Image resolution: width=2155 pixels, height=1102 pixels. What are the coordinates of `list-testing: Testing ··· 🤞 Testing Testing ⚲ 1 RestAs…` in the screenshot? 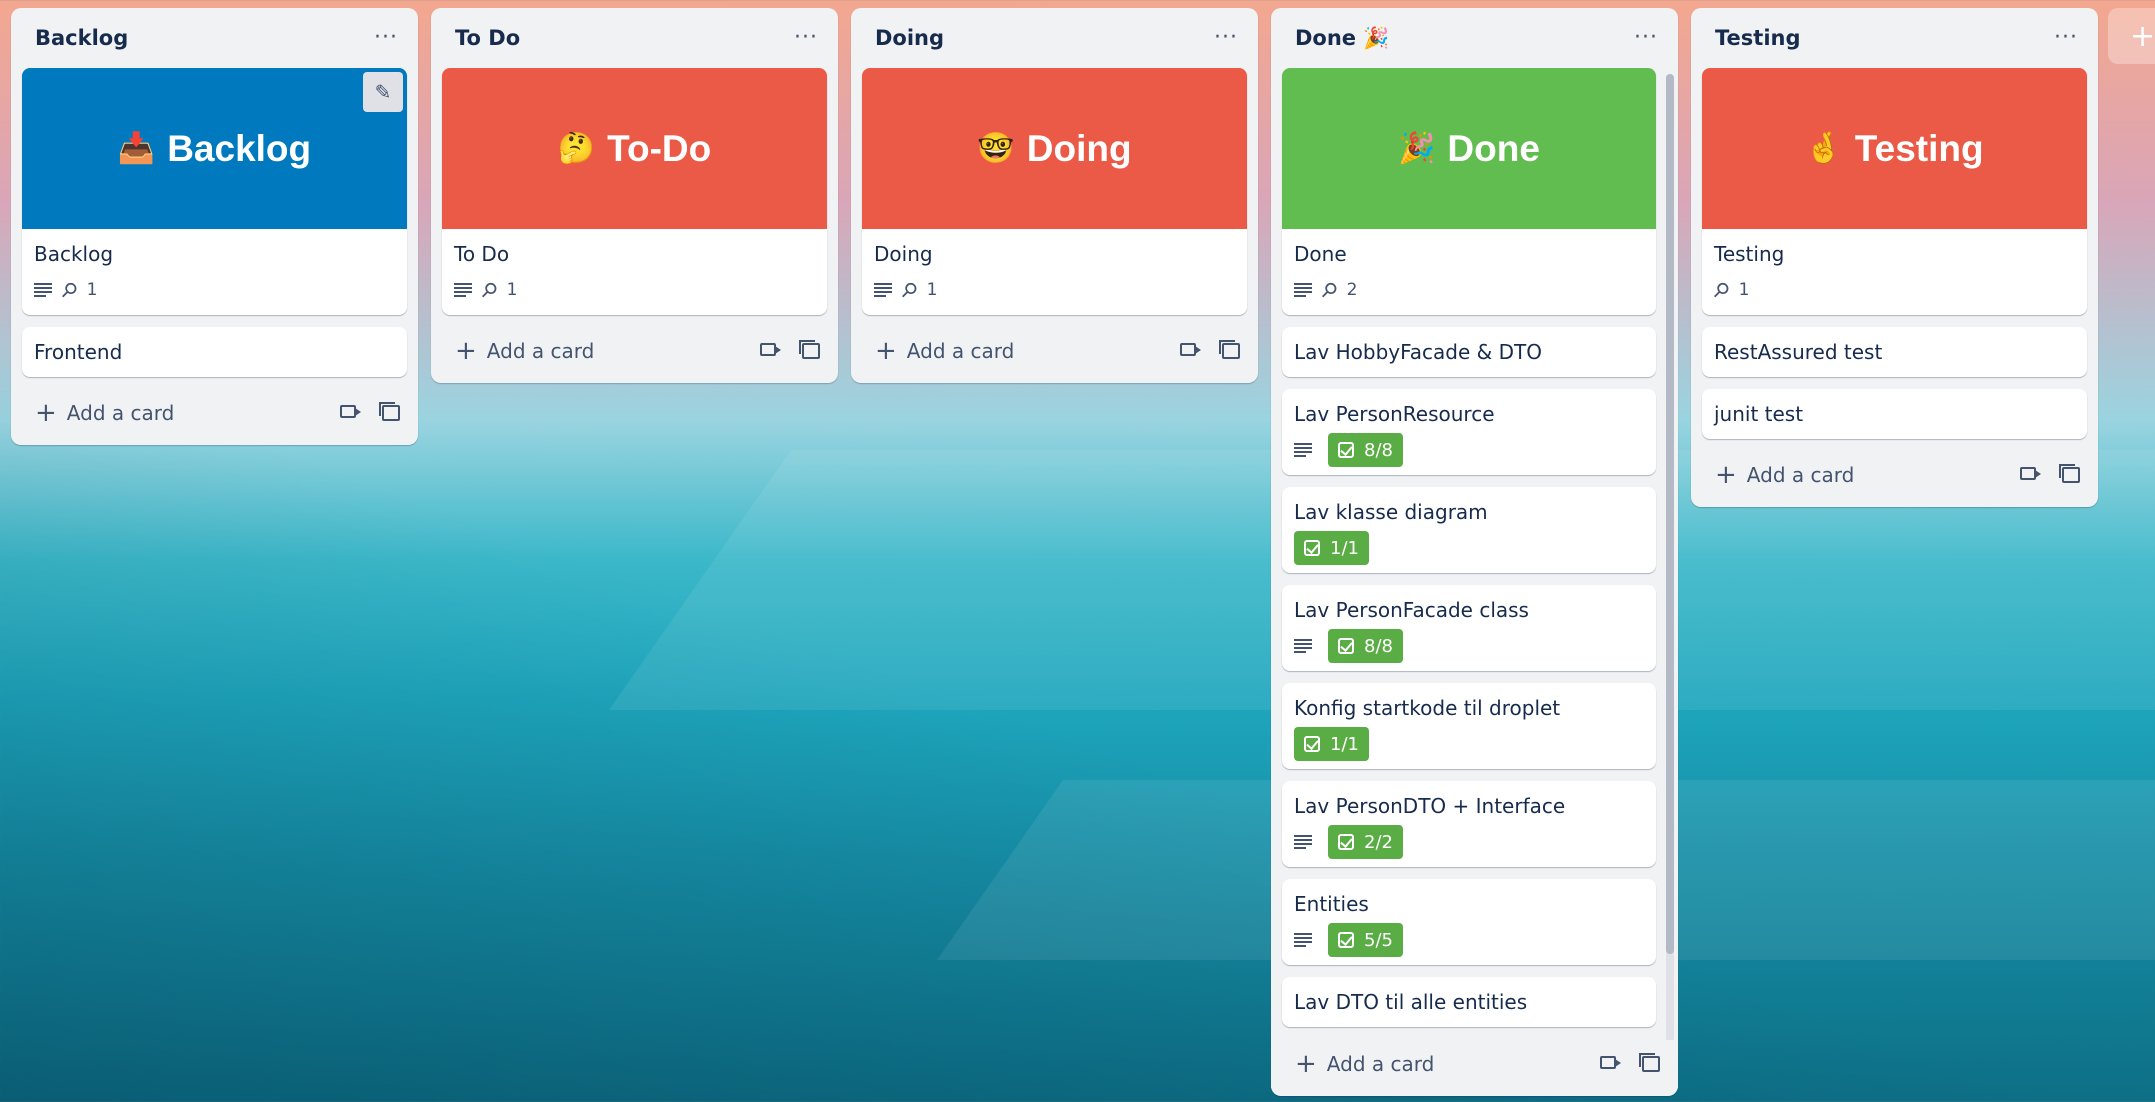 It's located at (1894, 257).